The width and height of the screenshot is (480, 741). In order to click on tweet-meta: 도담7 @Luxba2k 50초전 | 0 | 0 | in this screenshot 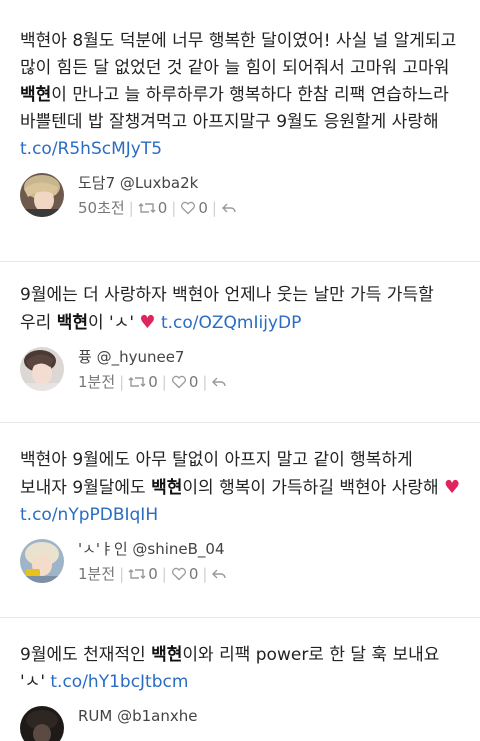, I will do `click(241, 200)`.